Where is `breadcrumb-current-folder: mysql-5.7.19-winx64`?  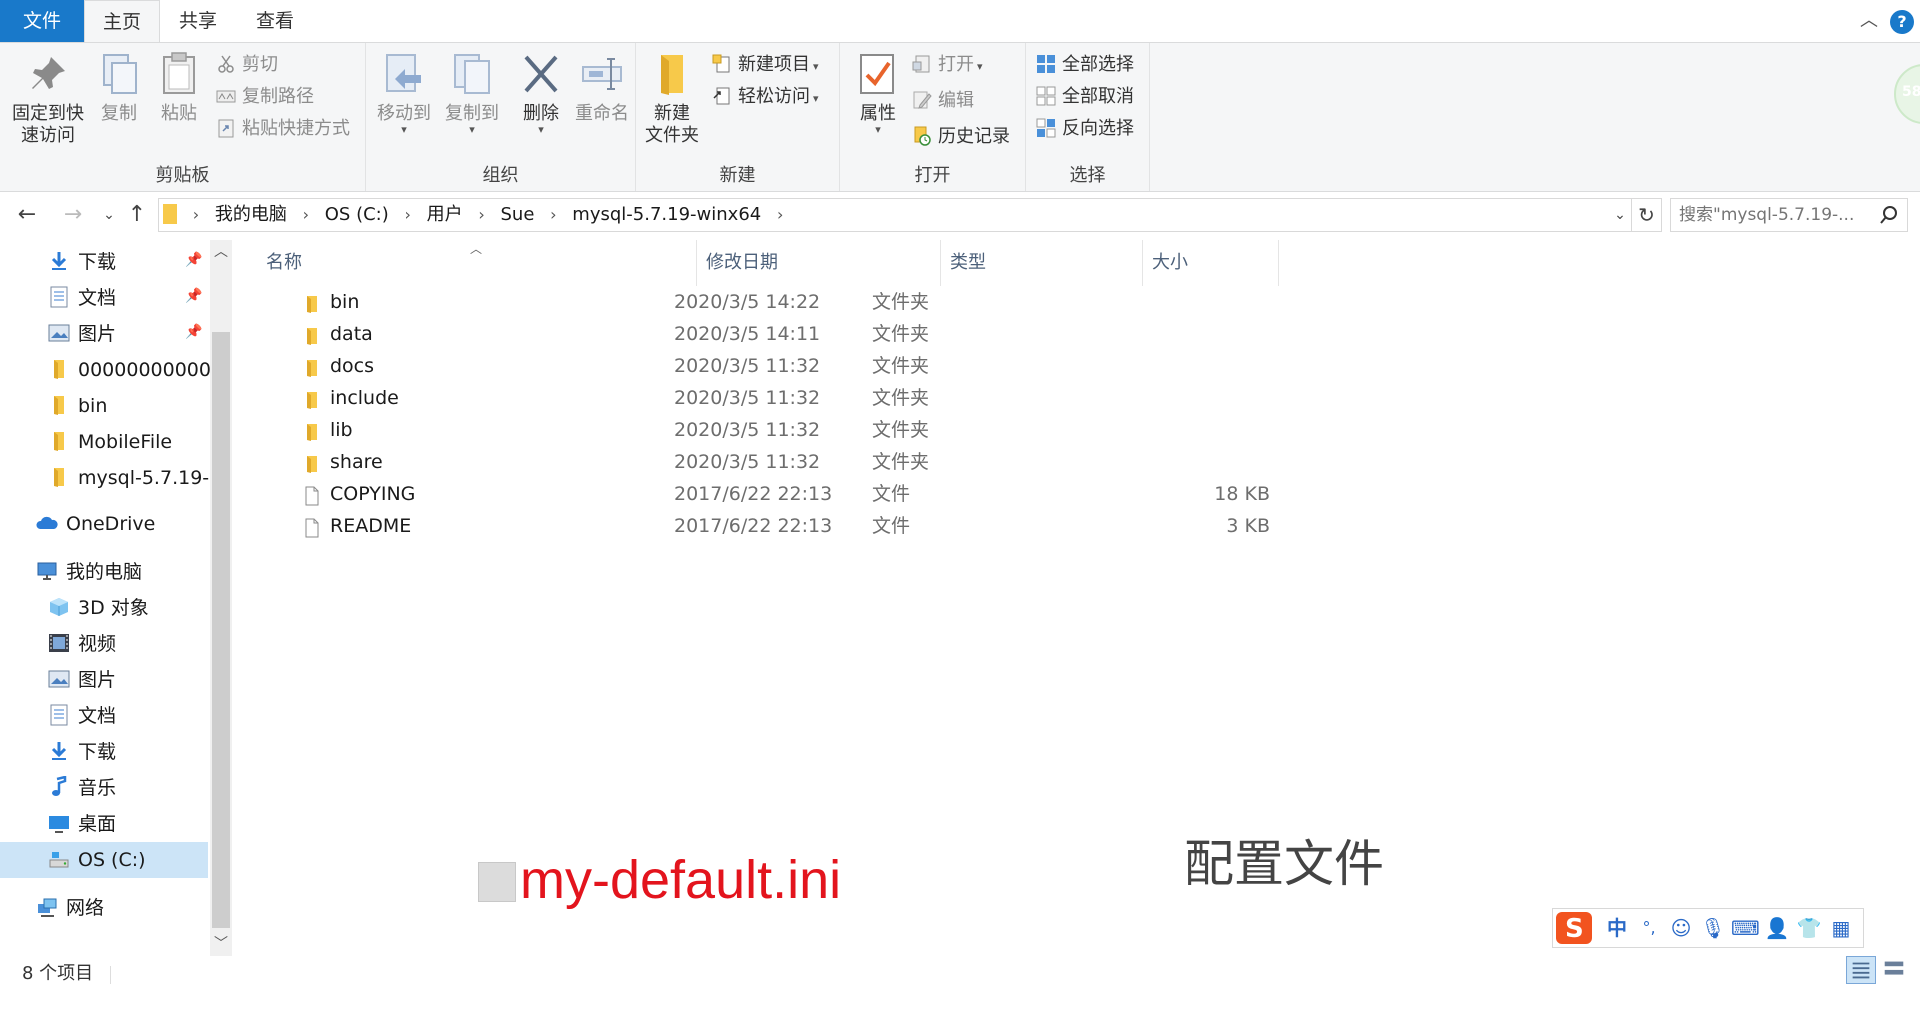
breadcrumb-current-folder: mysql-5.7.19-winx64 is located at coordinates (666, 215).